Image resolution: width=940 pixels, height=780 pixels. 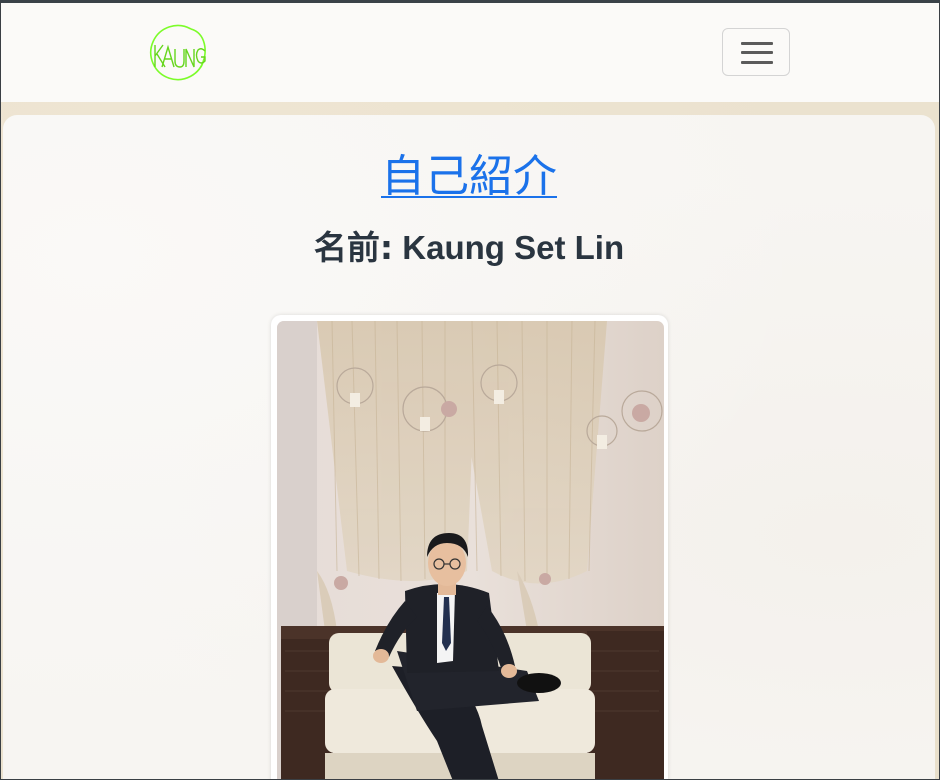 I want to click on logo-link, so click(x=179, y=53).